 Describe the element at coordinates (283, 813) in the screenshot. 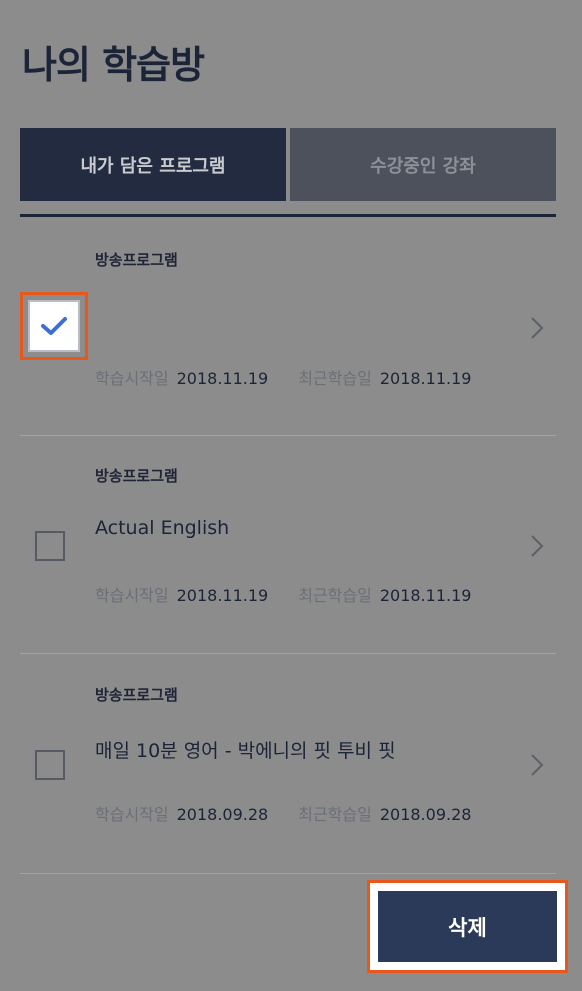

I see `item-dates: 학습시작일 2018.09.28 최근학습일 2018.09.28` at that location.